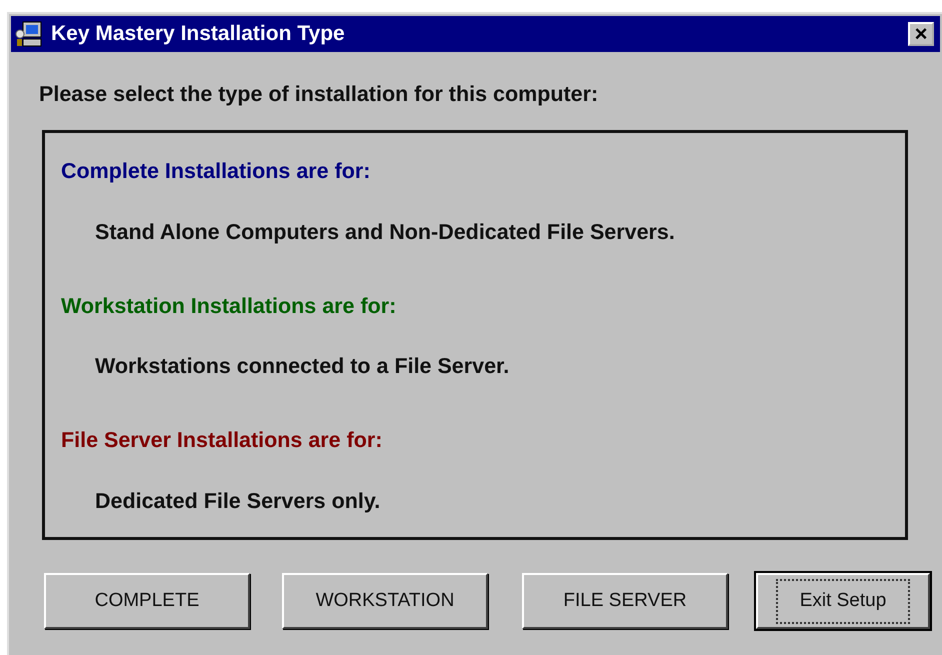 Image resolution: width=942 pixels, height=655 pixels. What do you see at coordinates (302, 366) in the screenshot?
I see `section-text: Workstations connected to a File Server.` at bounding box center [302, 366].